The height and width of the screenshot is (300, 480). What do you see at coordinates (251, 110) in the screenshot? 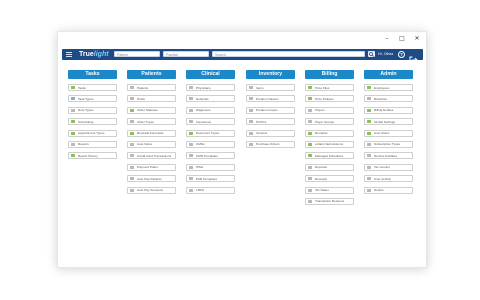
I see `product-groups-icon` at bounding box center [251, 110].